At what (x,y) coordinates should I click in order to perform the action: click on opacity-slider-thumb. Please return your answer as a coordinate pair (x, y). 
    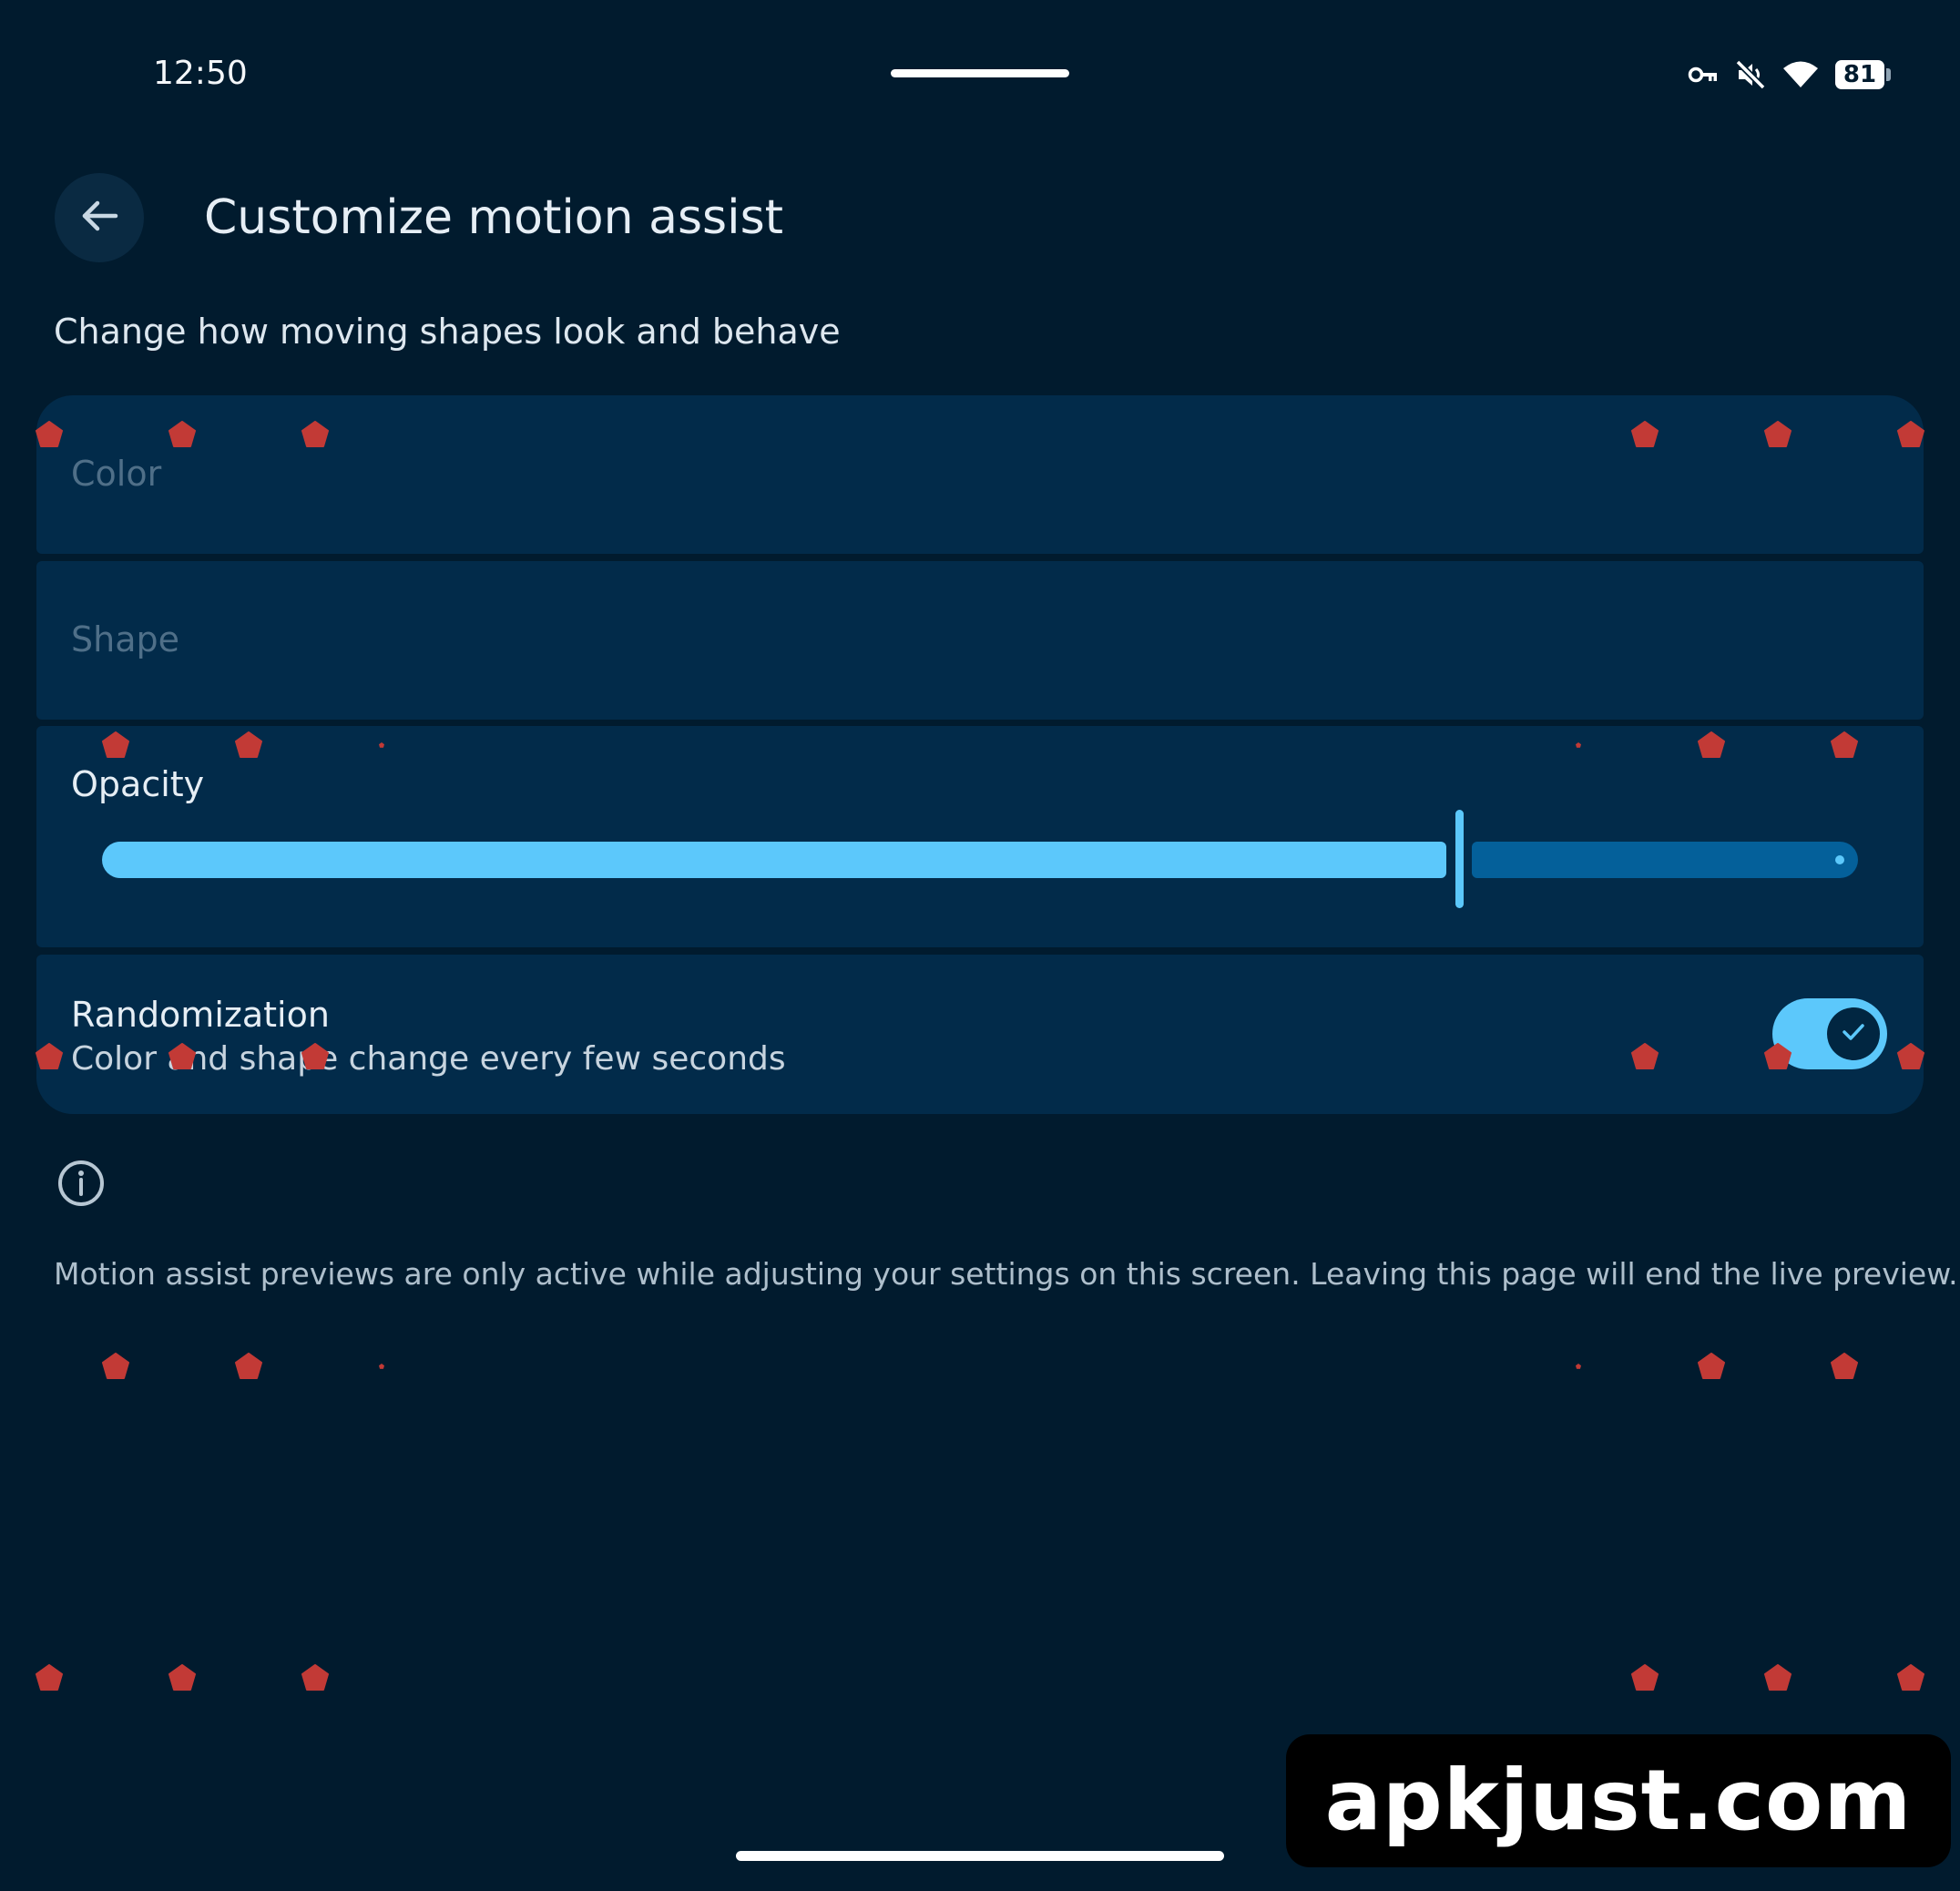
    Looking at the image, I should click on (1460, 859).